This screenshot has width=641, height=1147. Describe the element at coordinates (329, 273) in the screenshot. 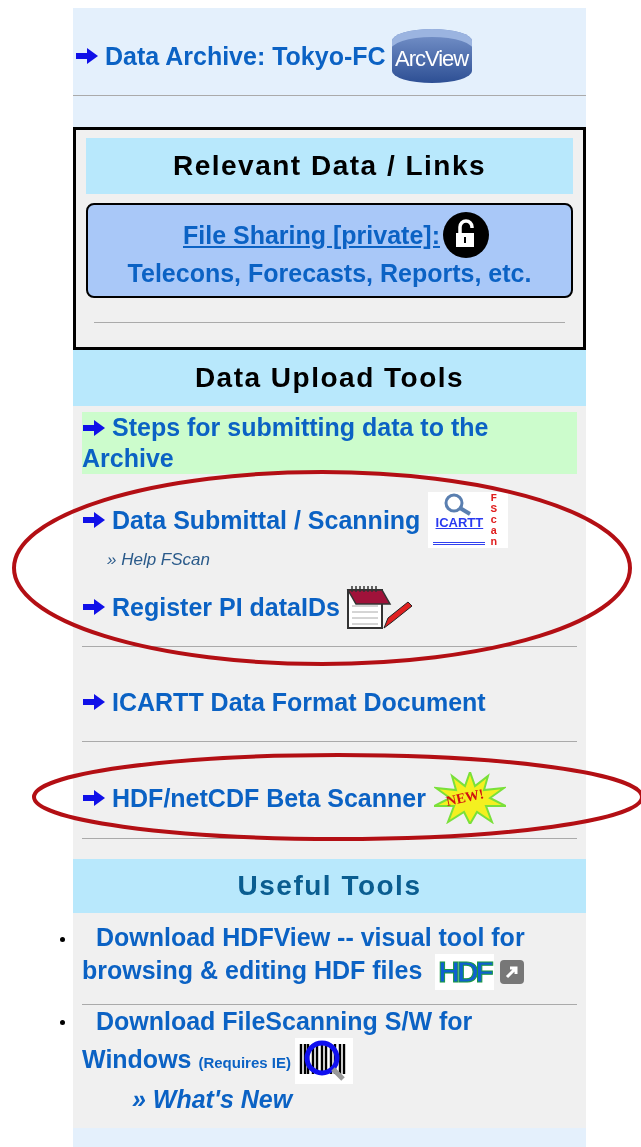

I see `card-subtitle: Telecons, Forecasts, Reports, etc.` at that location.